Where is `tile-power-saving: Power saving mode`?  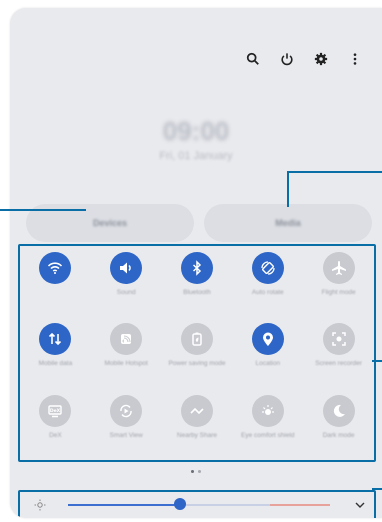
tile-power-saving: Power saving mode is located at coordinates (197, 352).